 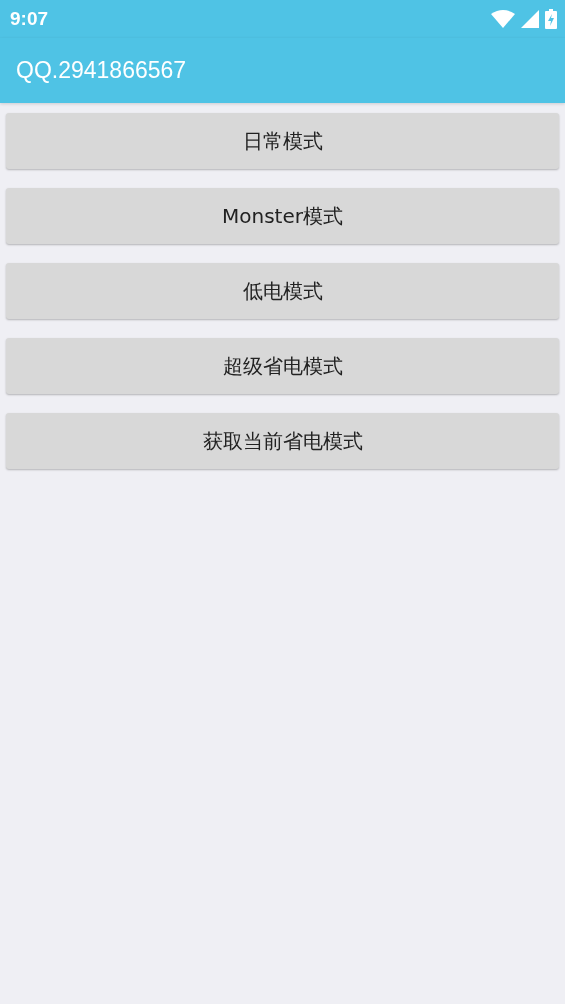 What do you see at coordinates (282, 216) in the screenshot?
I see `mode-button: Monster模式` at bounding box center [282, 216].